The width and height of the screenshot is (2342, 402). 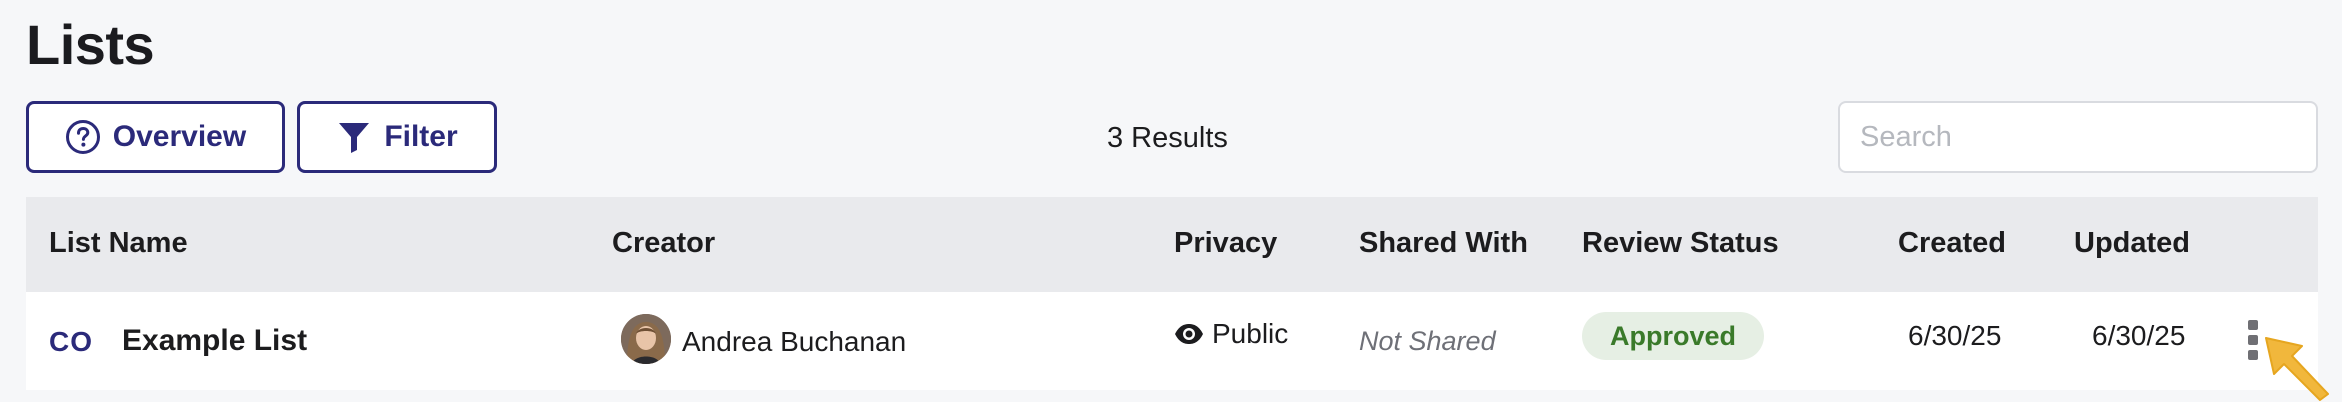 I want to click on filter-button: Filter, so click(x=397, y=137).